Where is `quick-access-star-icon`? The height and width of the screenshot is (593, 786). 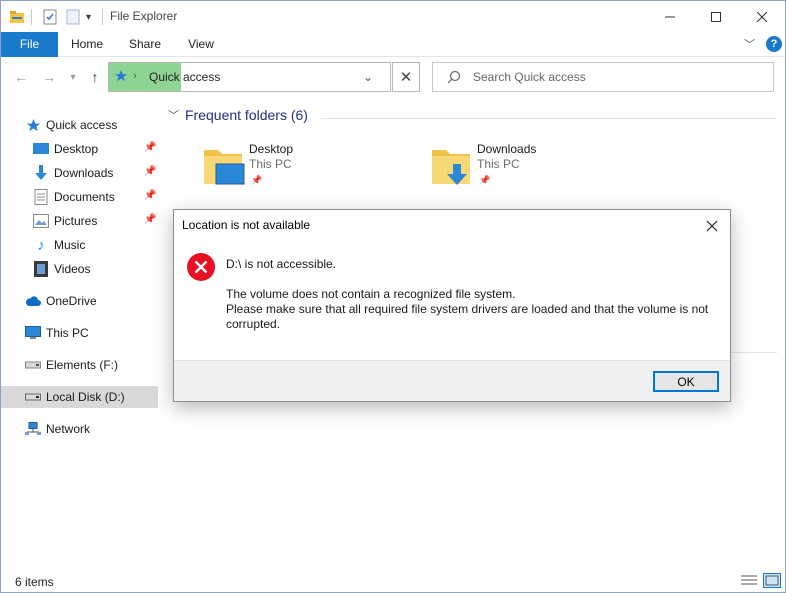
quick-access-star-icon is located at coordinates (121, 77).